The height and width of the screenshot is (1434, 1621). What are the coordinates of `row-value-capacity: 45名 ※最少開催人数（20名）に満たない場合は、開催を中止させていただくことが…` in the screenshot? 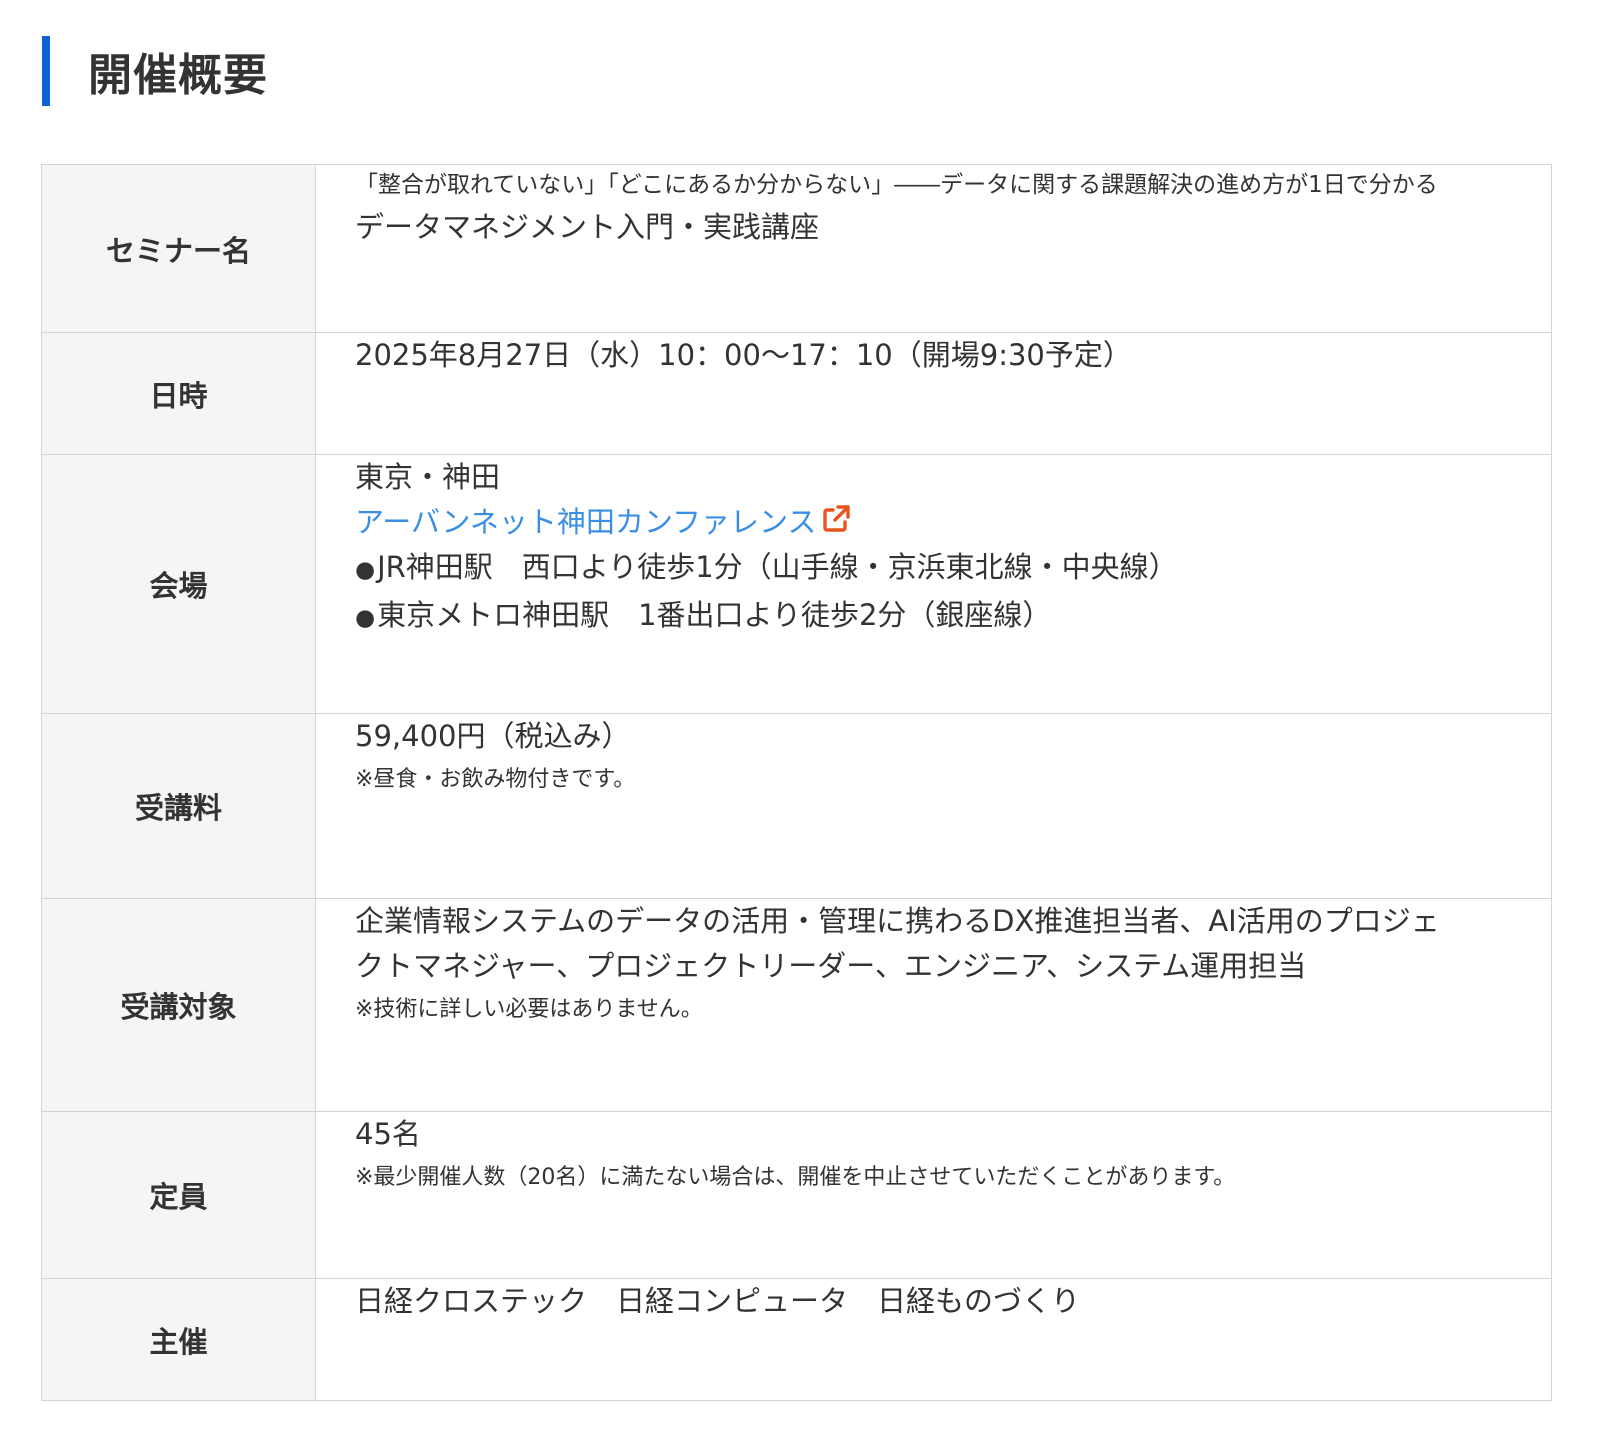 It's located at (933, 1195).